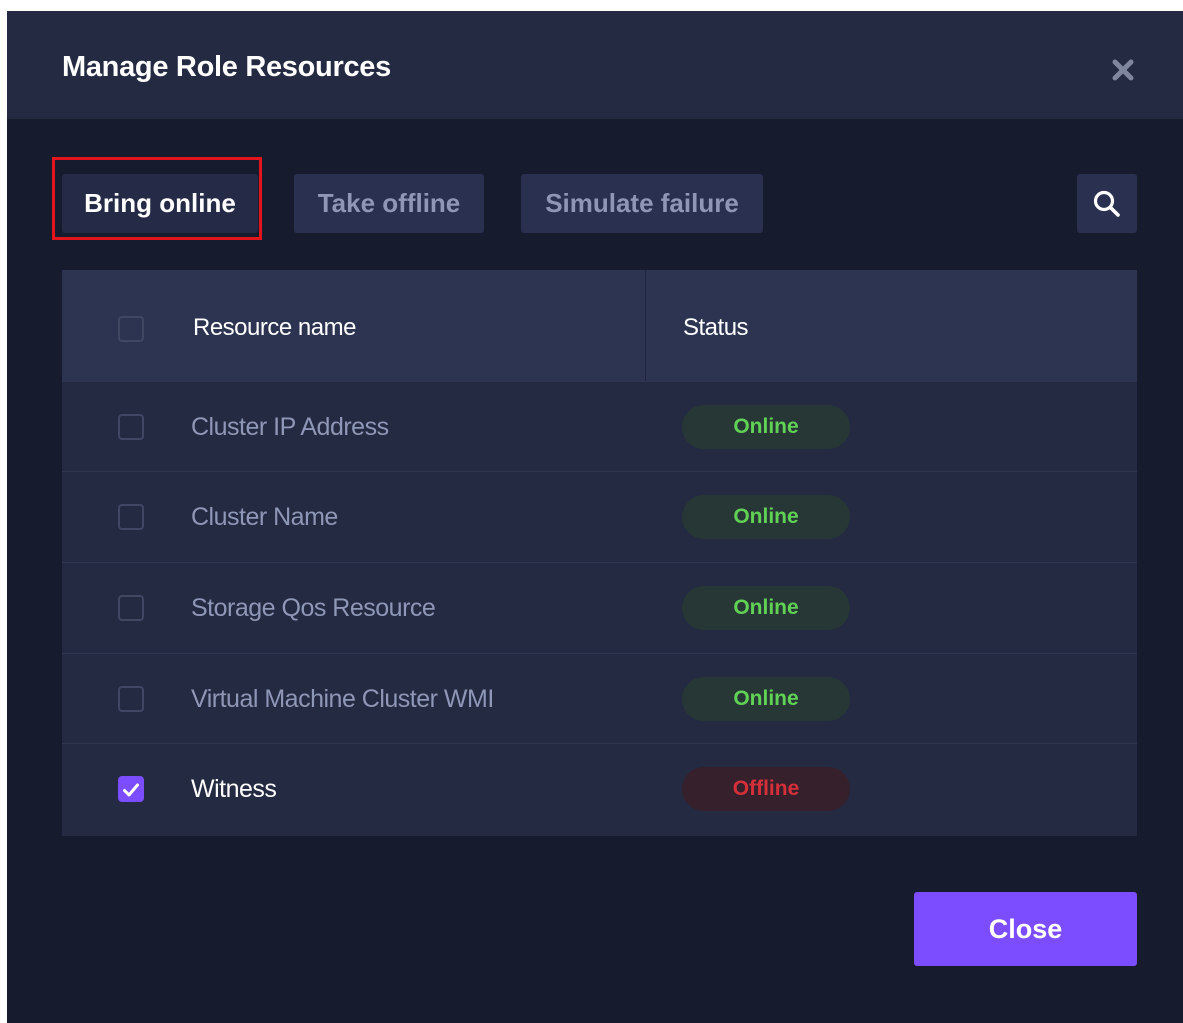 Image resolution: width=1183 pixels, height=1023 pixels. What do you see at coordinates (599, 607) in the screenshot?
I see `table-row: Storage Qos Resource Online` at bounding box center [599, 607].